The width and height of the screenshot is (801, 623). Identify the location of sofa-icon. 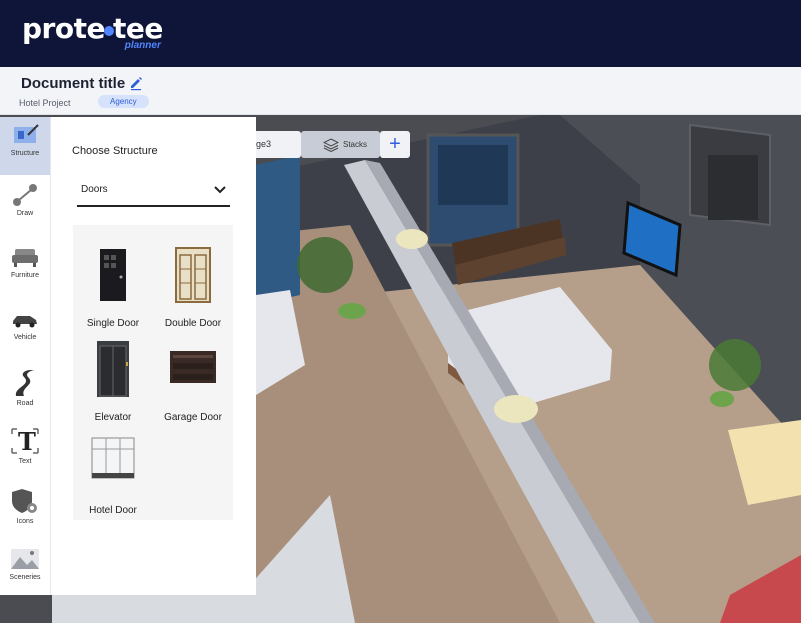
(25, 258).